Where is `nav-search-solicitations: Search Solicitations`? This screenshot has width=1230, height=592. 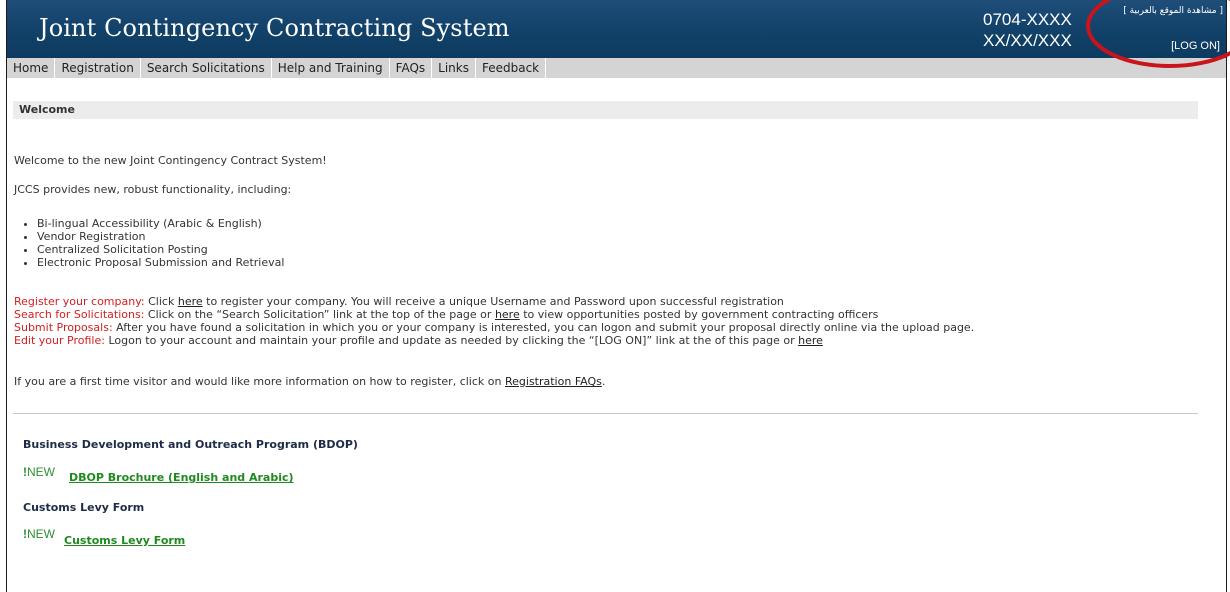 nav-search-solicitations: Search Solicitations is located at coordinates (206, 68).